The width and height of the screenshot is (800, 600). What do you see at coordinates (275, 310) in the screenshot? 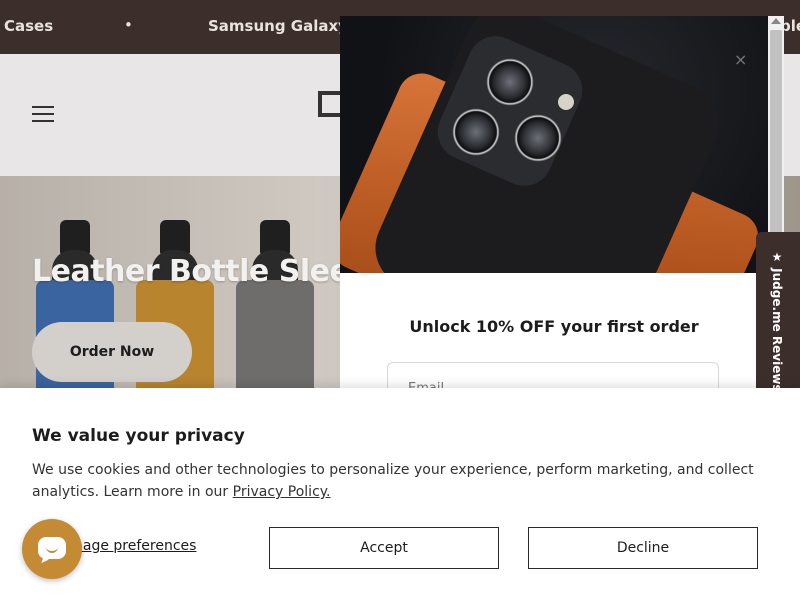
I see `bottle-image` at bounding box center [275, 310].